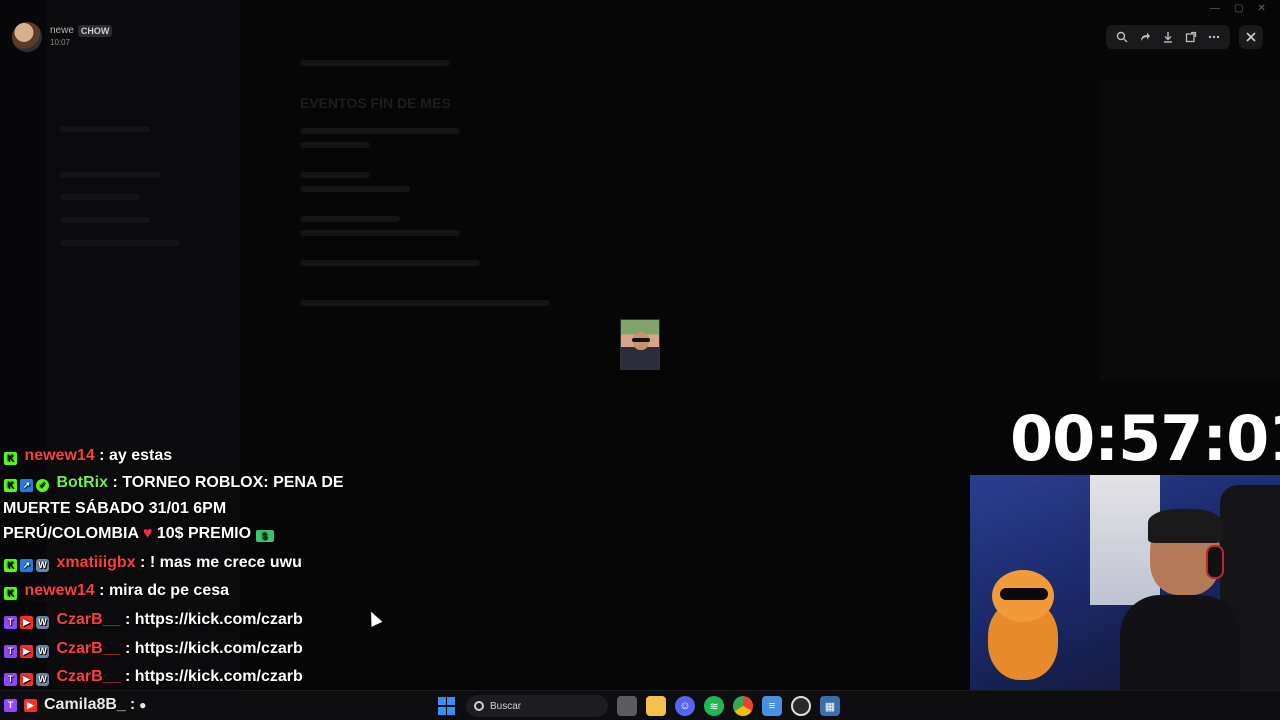 This screenshot has height=720, width=1280. Describe the element at coordinates (42, 485) in the screenshot. I see `verified-badge-icon: ✓` at that location.